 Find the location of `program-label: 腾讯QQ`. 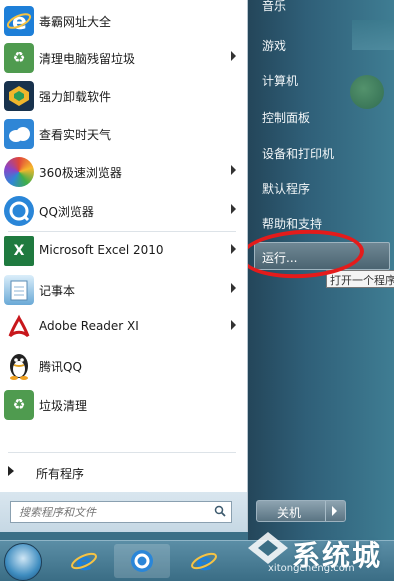

program-label: 腾讯QQ is located at coordinates (60, 367).